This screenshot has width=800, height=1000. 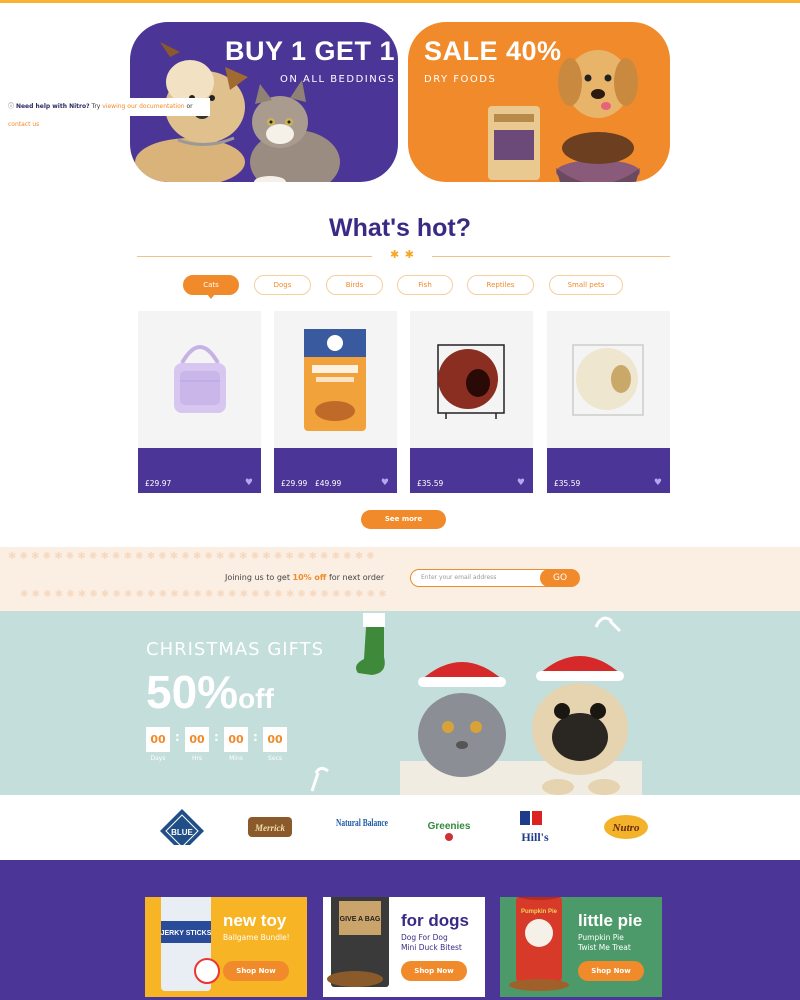 I want to click on brand-logo-nutro: Nutro, so click(x=626, y=827).